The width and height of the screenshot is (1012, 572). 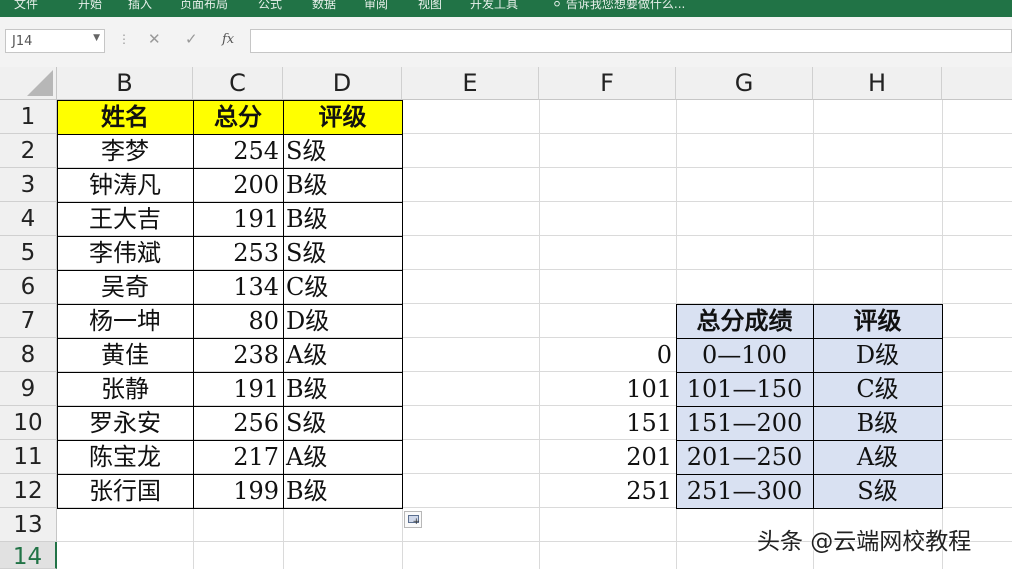 What do you see at coordinates (55, 41) in the screenshot?
I see `name-box: J14 ▼` at bounding box center [55, 41].